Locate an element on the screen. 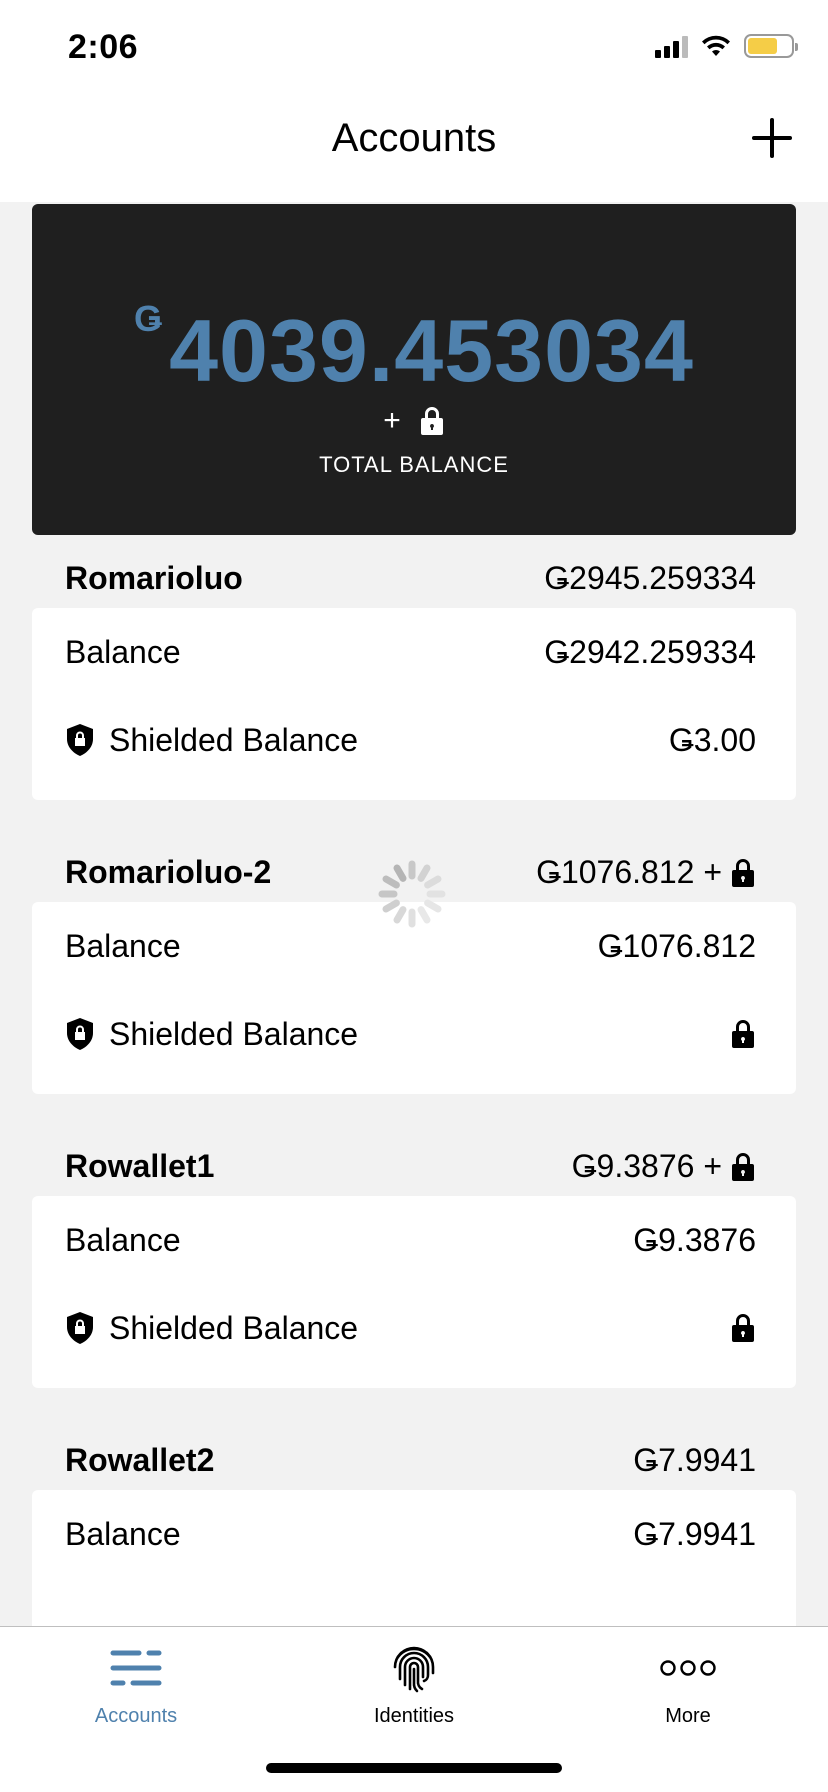 This screenshot has height=1792, width=828. account-total-value: Ǥ9.3876 + is located at coordinates (646, 1166).